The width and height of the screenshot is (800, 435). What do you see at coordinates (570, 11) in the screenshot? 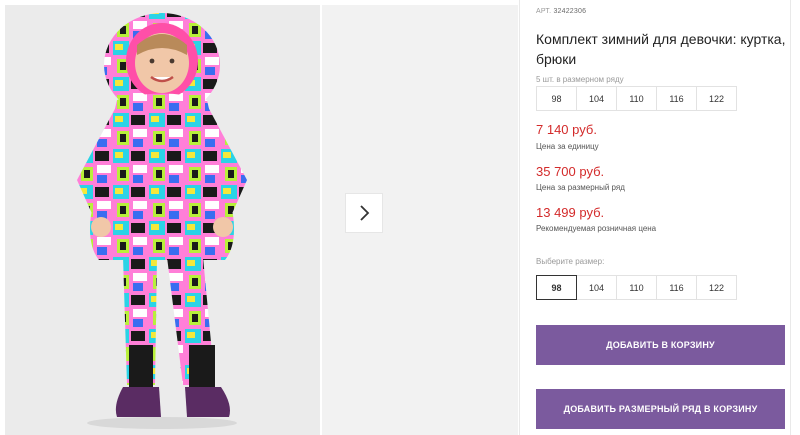
I see `article-value: 32422306` at bounding box center [570, 11].